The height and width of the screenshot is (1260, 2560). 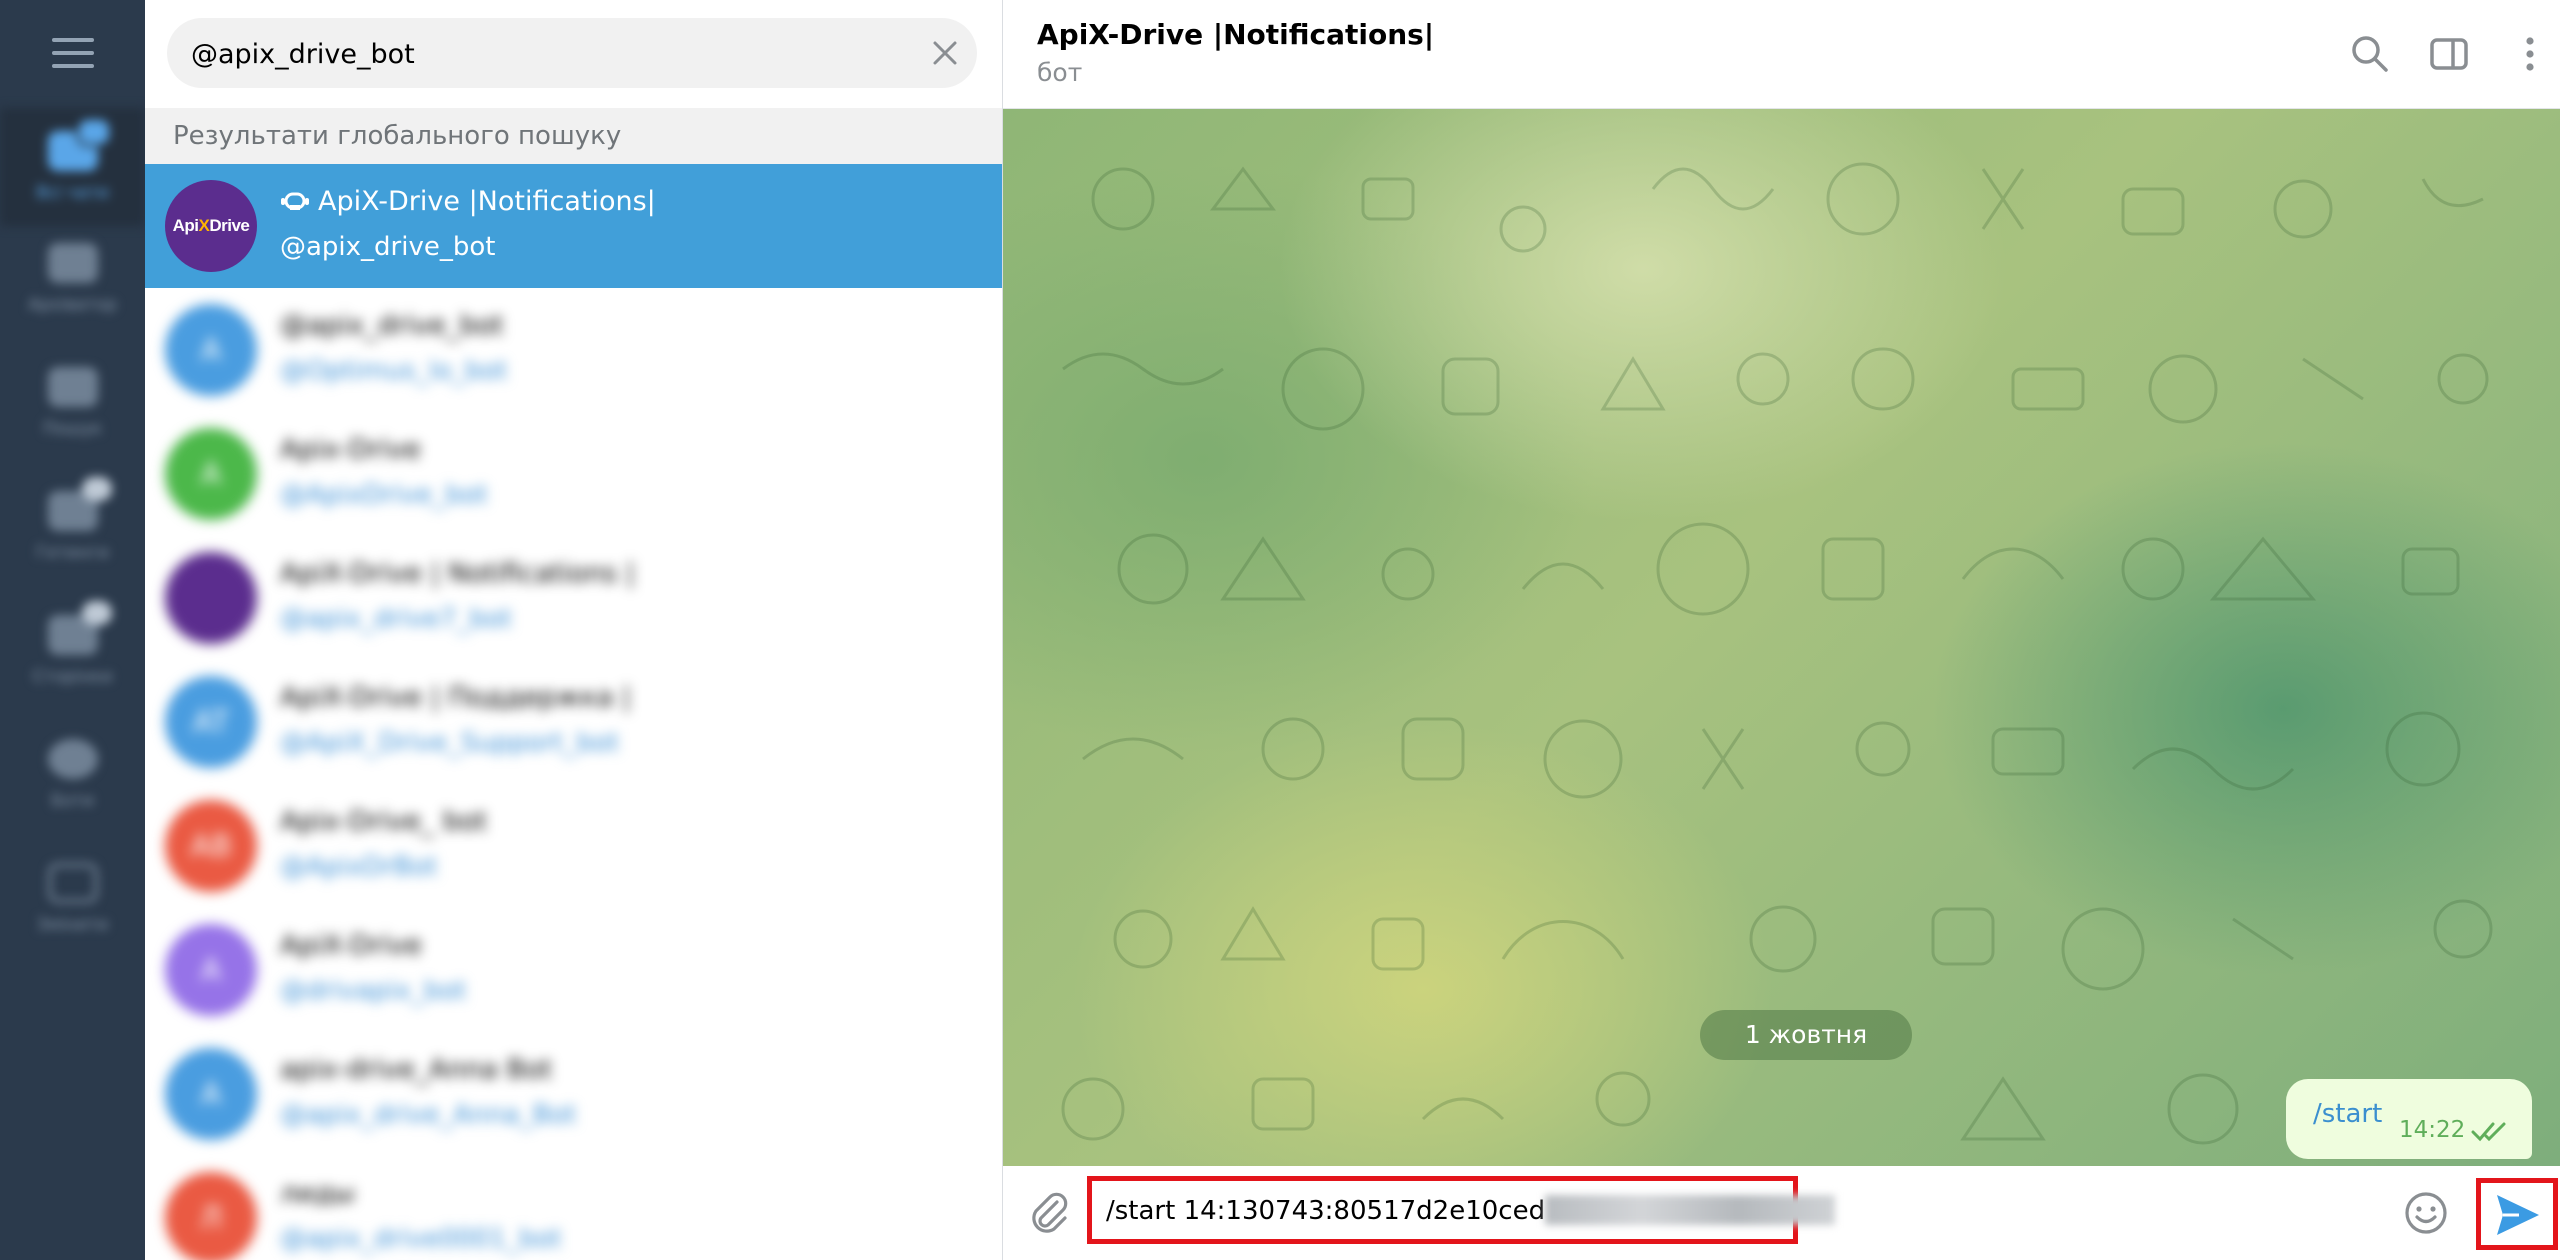 What do you see at coordinates (1235, 34) in the screenshot?
I see `chat-title: ApiX-Drive |Notifications|` at bounding box center [1235, 34].